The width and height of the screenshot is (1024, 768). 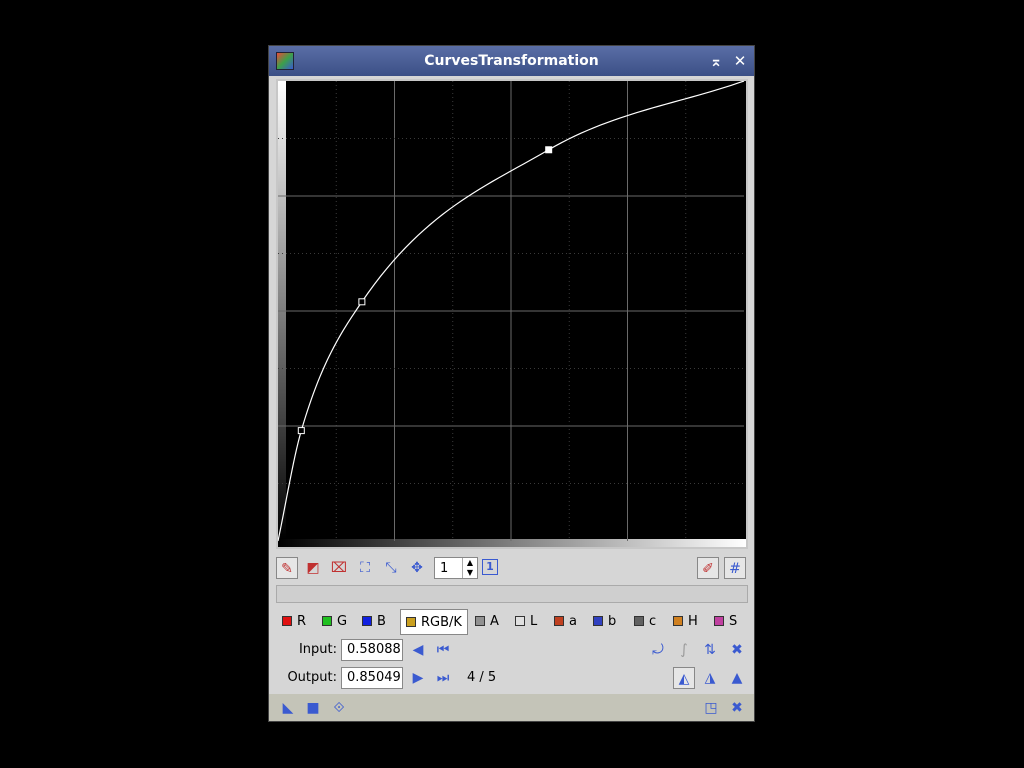 I want to click on zoom-in-icon: ⛶, so click(x=365, y=568).